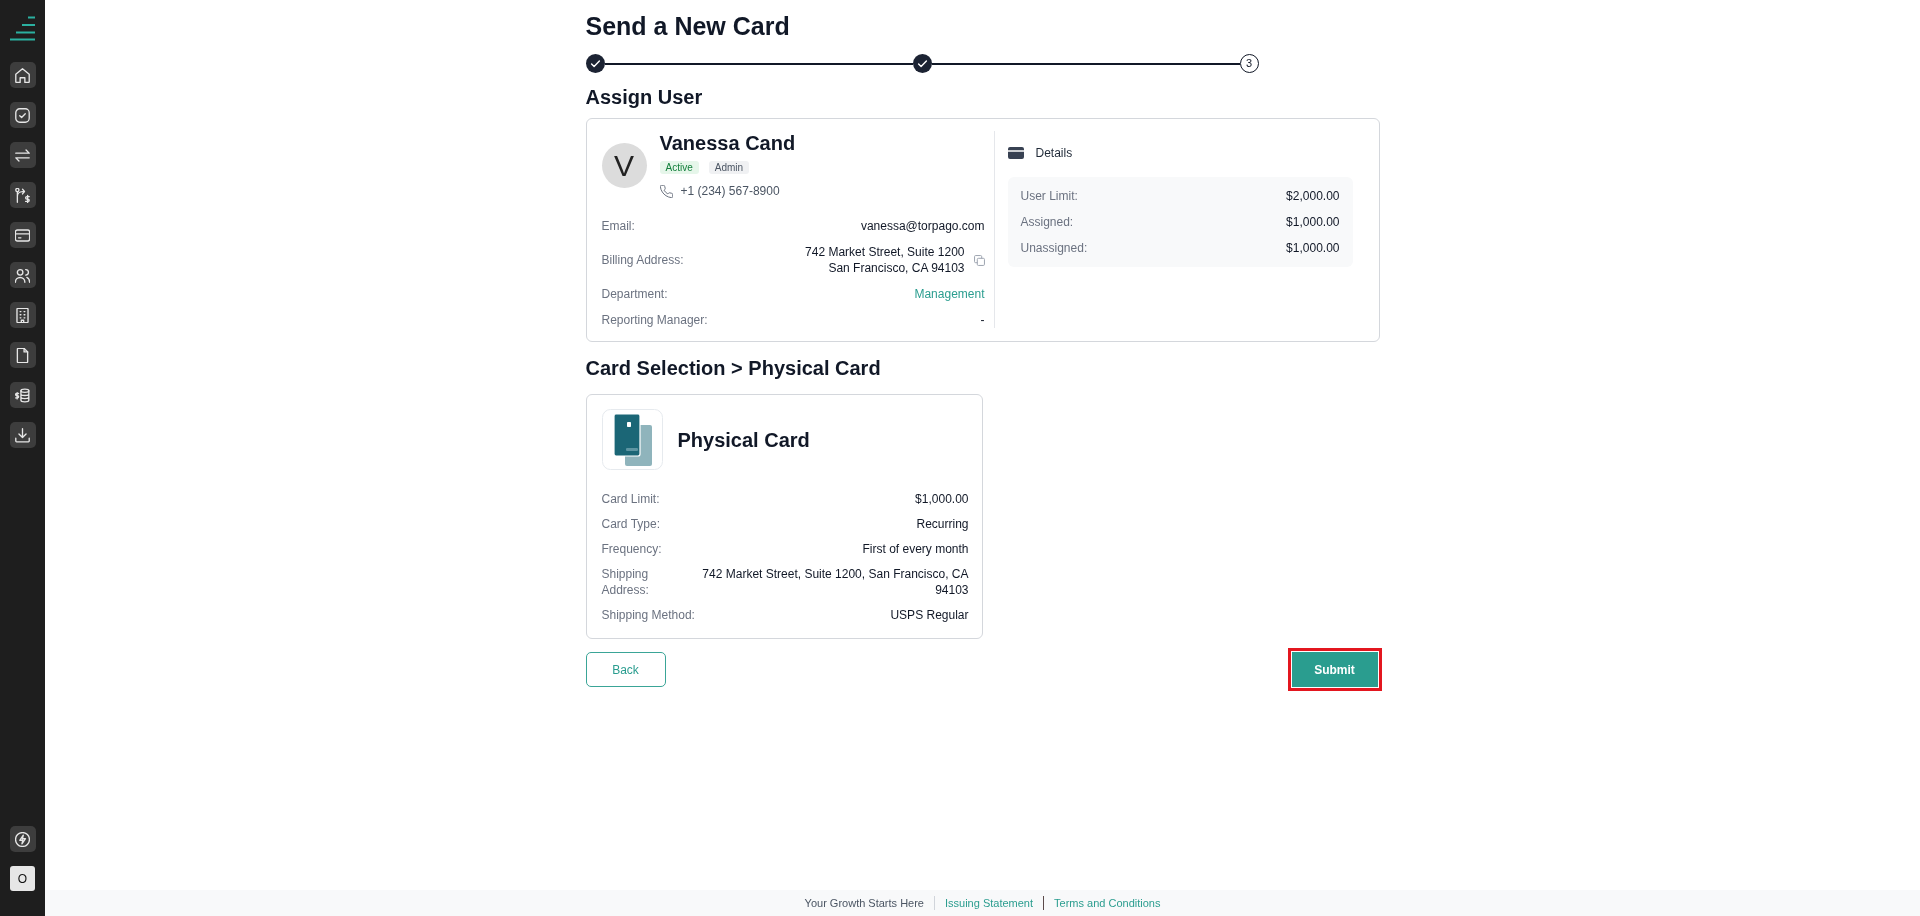 The height and width of the screenshot is (916, 1920). What do you see at coordinates (922, 226) in the screenshot?
I see `field-value: vanessa@torpago.com` at bounding box center [922, 226].